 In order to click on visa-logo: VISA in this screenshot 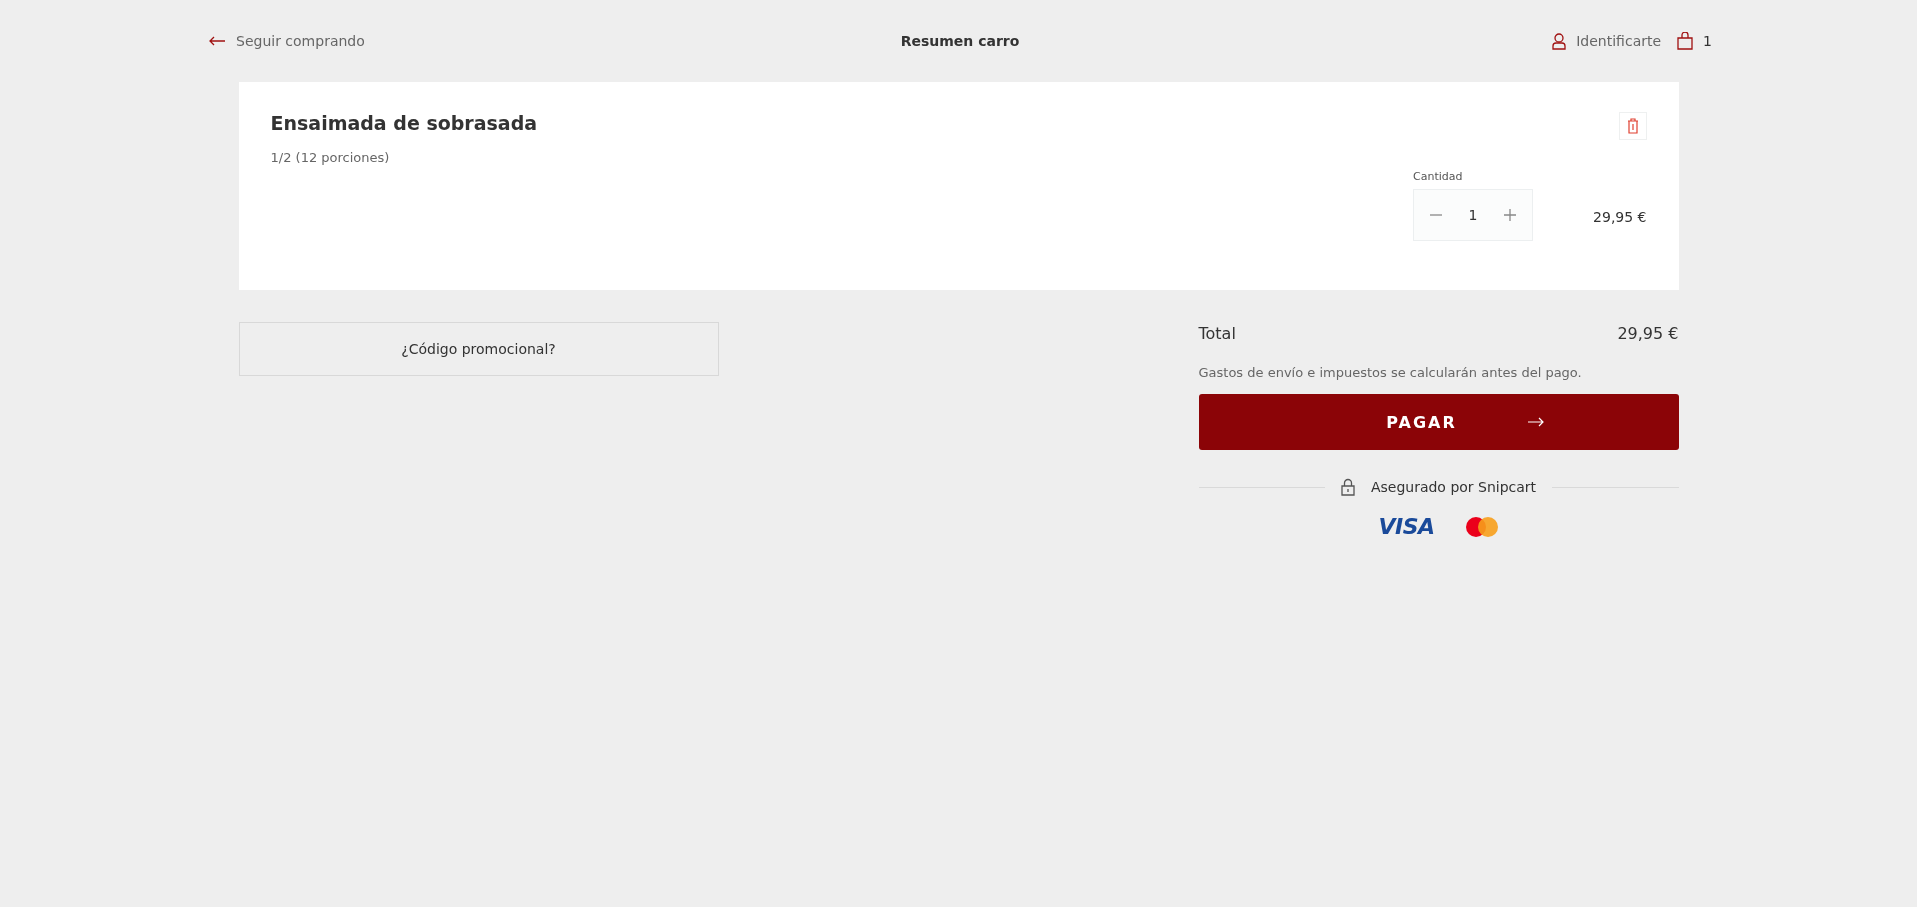, I will do `click(1406, 526)`.